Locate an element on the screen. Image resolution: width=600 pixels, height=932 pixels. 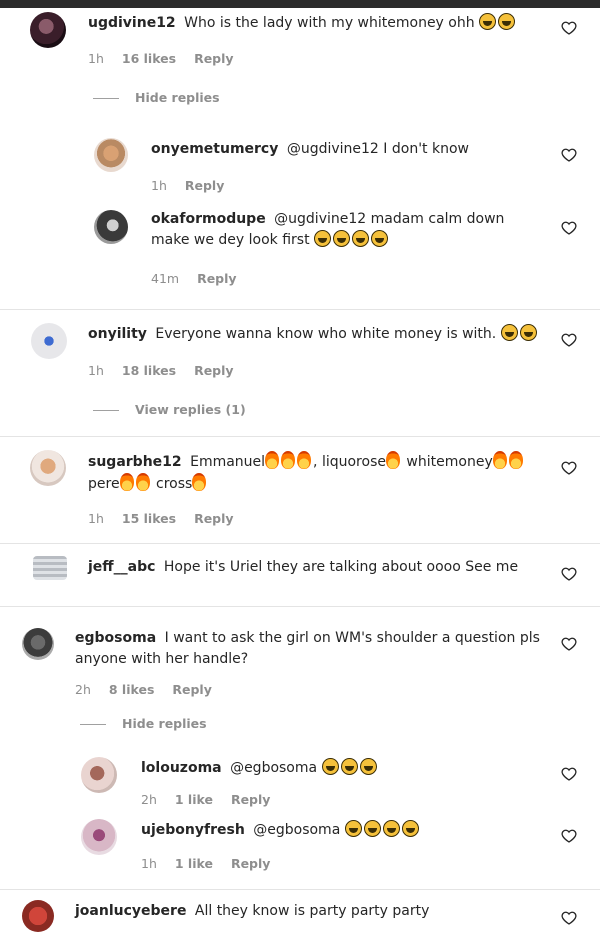
comment-username: joanlucyebere is located at coordinates (130, 911).